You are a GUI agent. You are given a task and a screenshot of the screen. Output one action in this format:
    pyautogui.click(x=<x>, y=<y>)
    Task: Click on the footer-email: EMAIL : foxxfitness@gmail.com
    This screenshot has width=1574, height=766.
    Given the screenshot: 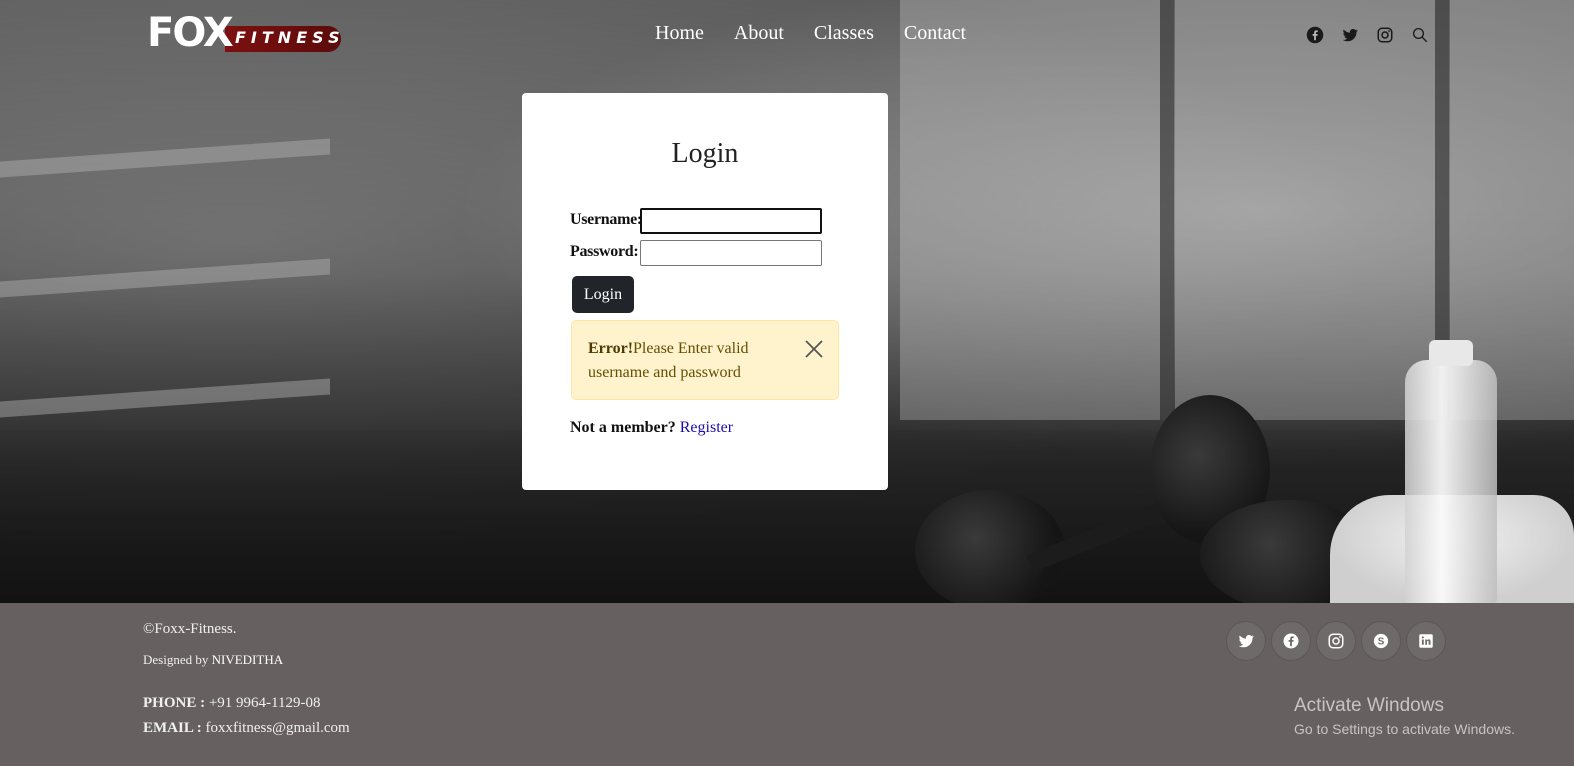 What is the action you would take?
    pyautogui.click(x=246, y=728)
    